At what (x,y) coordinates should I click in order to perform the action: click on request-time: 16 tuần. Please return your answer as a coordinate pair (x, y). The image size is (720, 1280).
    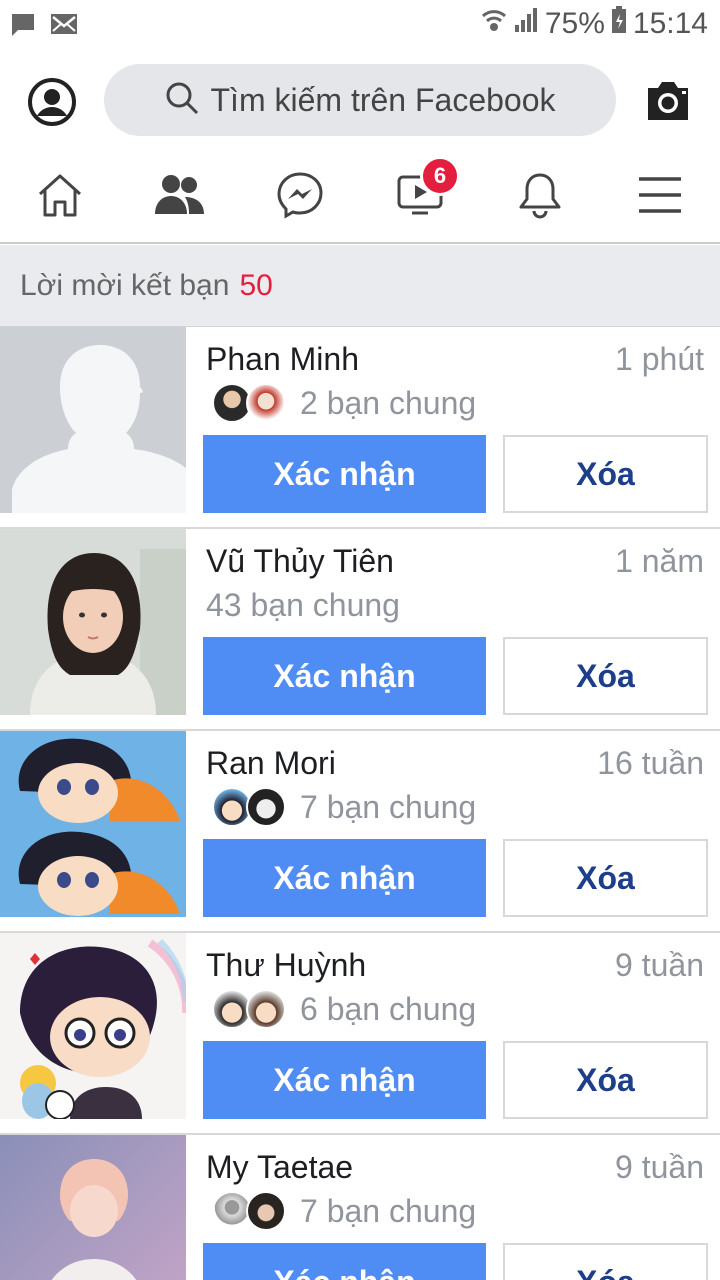
    Looking at the image, I should click on (650, 763).